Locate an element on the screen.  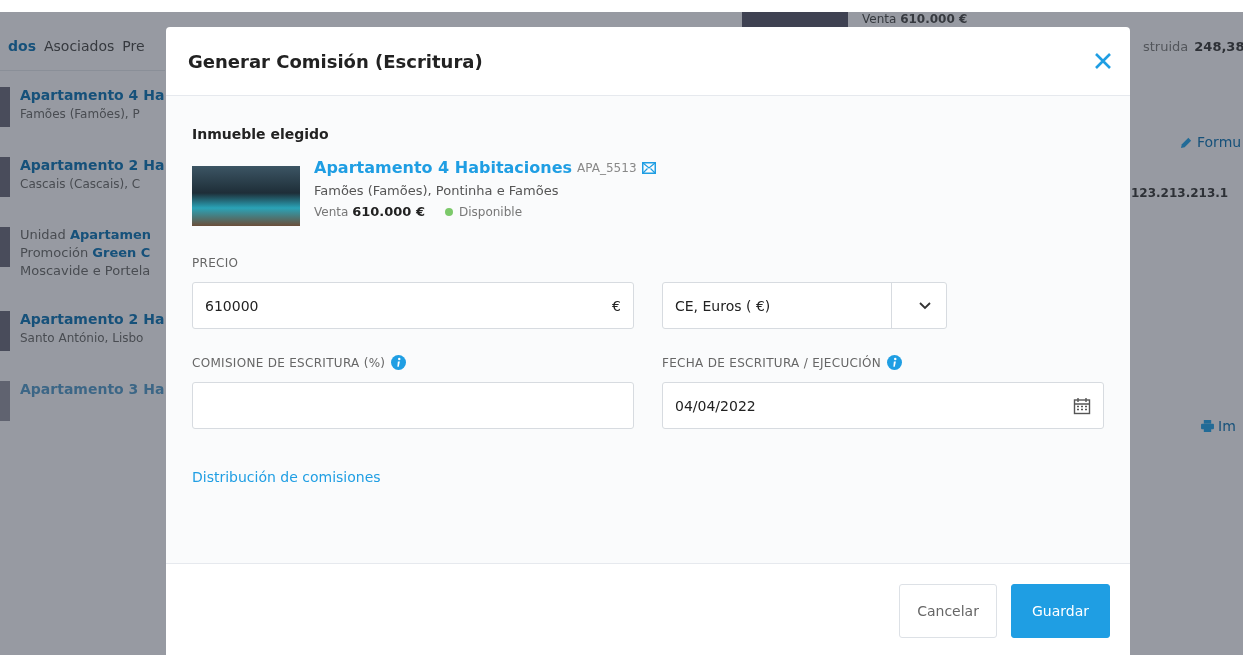
calendar-icon is located at coordinates (1082, 405).